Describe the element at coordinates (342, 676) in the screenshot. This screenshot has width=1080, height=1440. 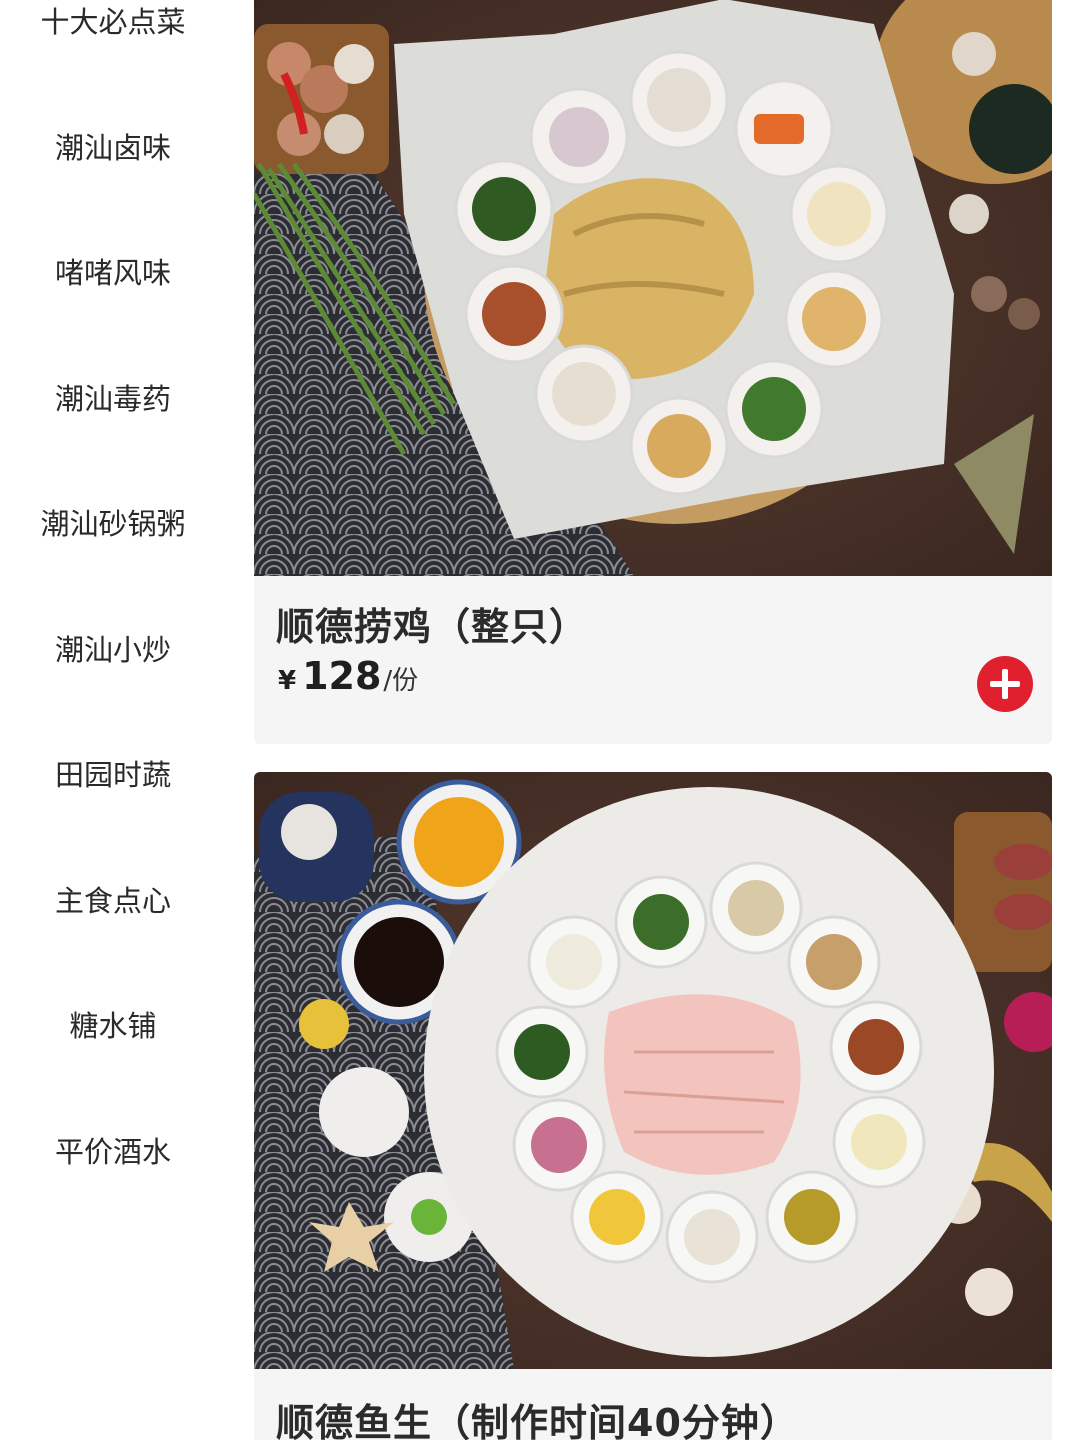
I see `price-value: 128` at that location.